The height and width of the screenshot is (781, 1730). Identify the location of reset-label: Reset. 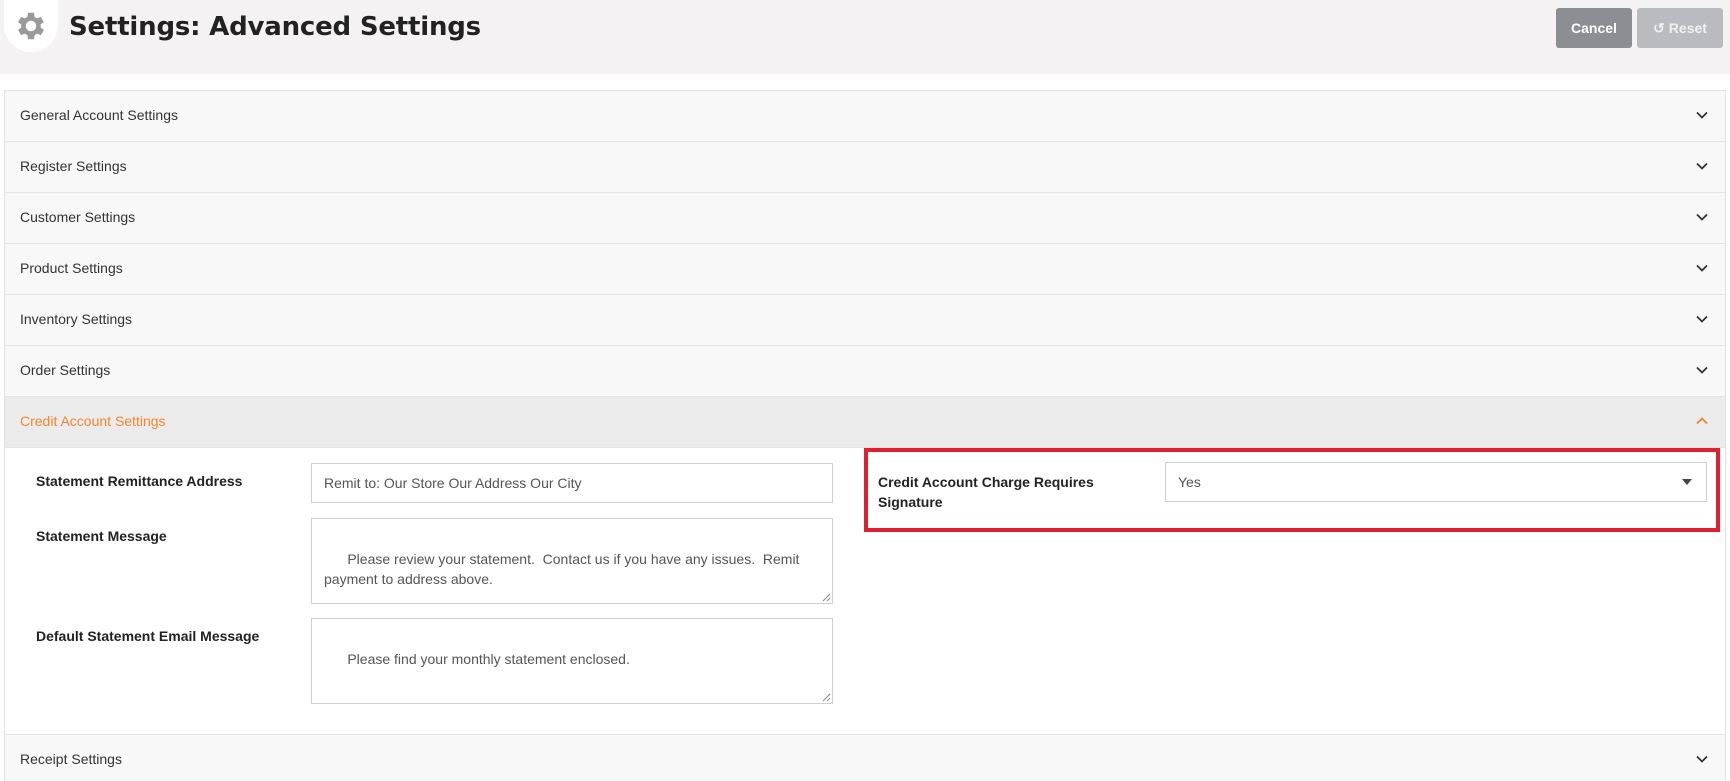
(1687, 28).